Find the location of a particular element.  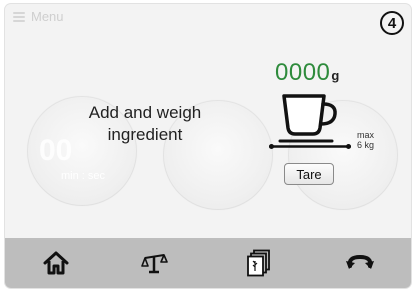

menu-button: Menu is located at coordinates (38, 16).